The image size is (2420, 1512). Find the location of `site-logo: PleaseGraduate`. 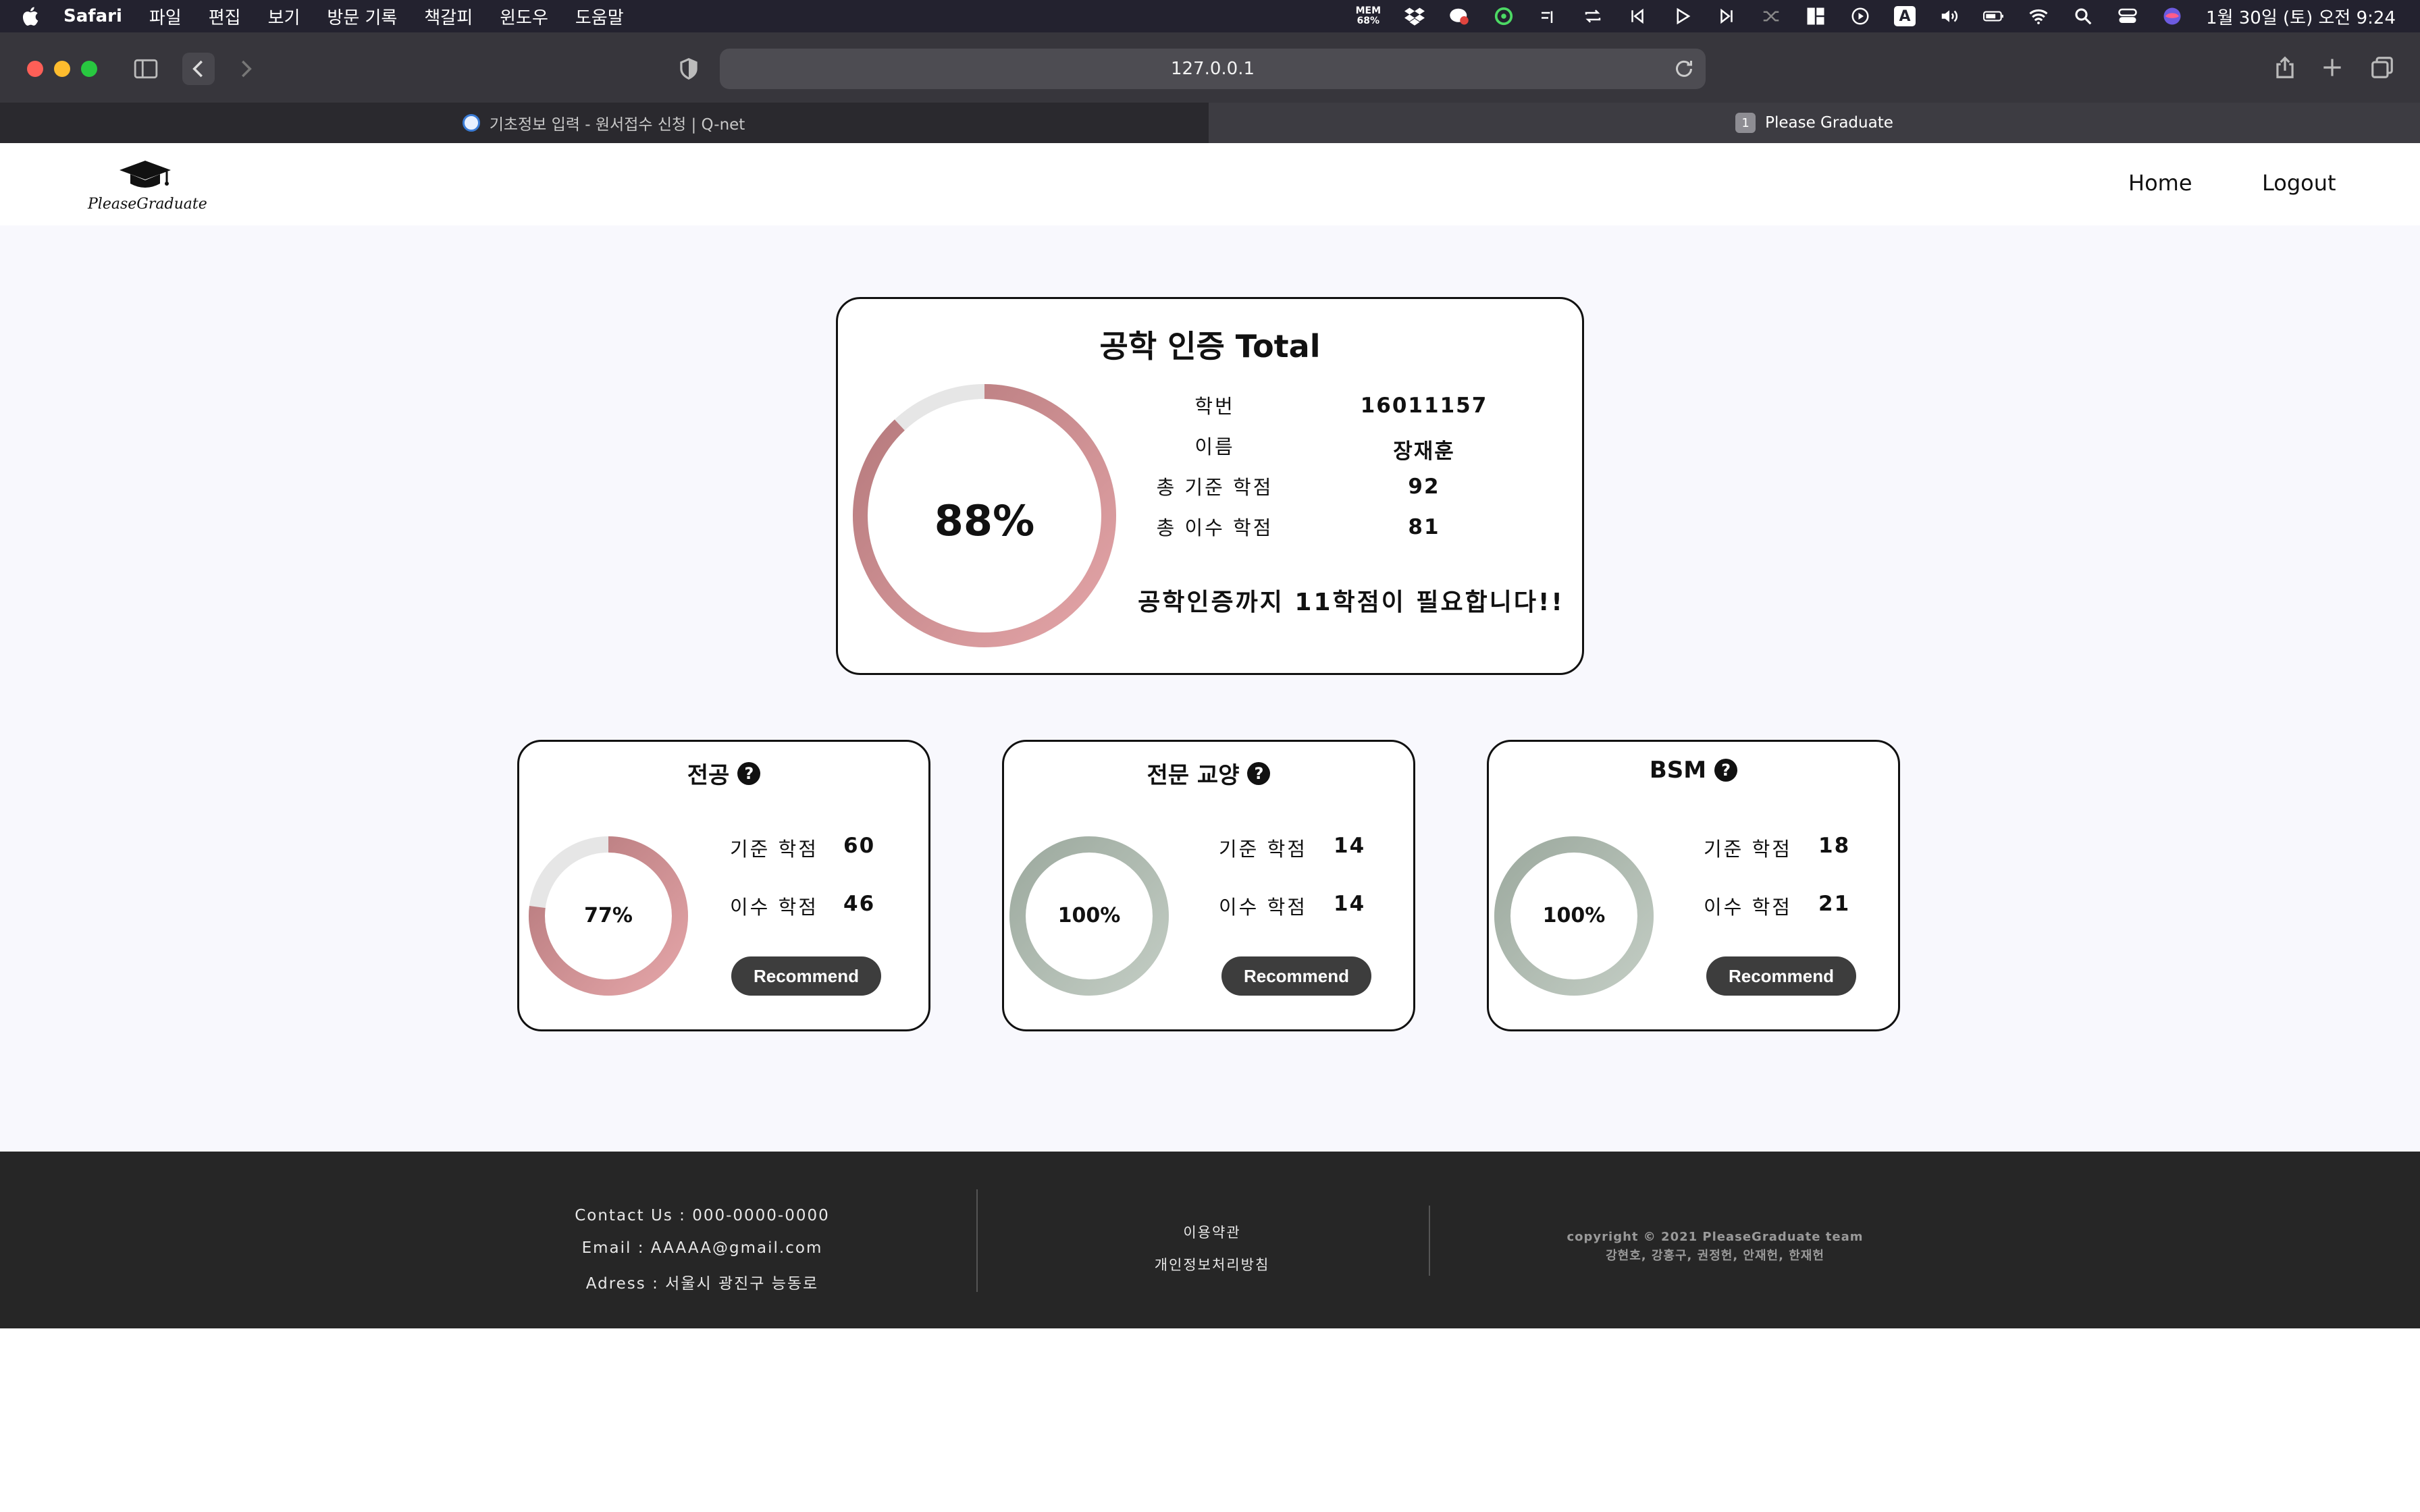

site-logo: PleaseGraduate is located at coordinates (147, 188).